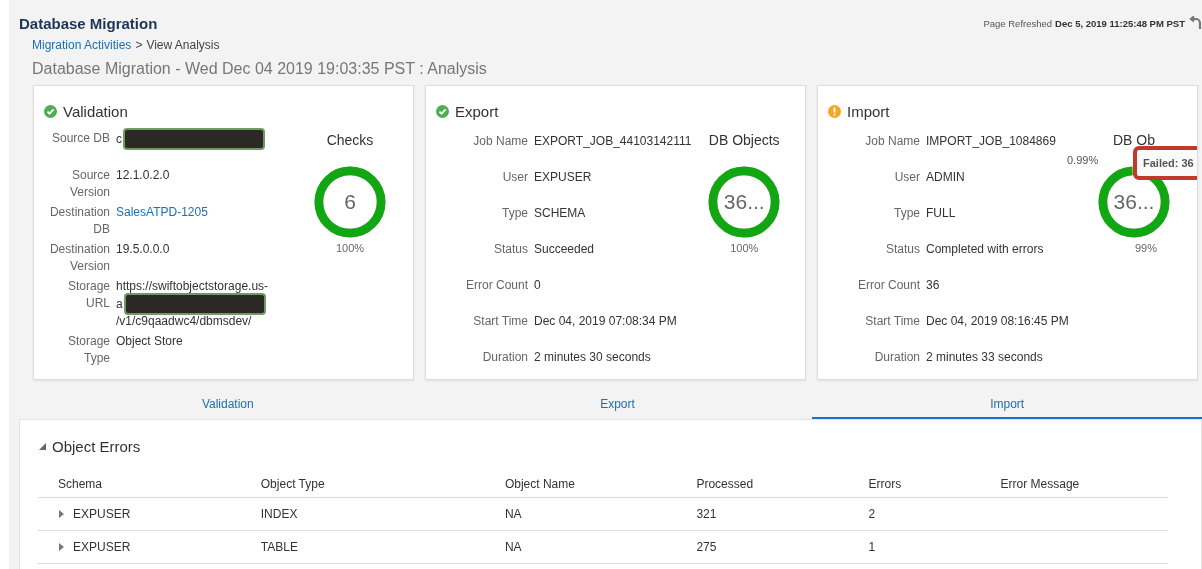  What do you see at coordinates (279, 514) in the screenshot?
I see `table-cell: INDEX` at bounding box center [279, 514].